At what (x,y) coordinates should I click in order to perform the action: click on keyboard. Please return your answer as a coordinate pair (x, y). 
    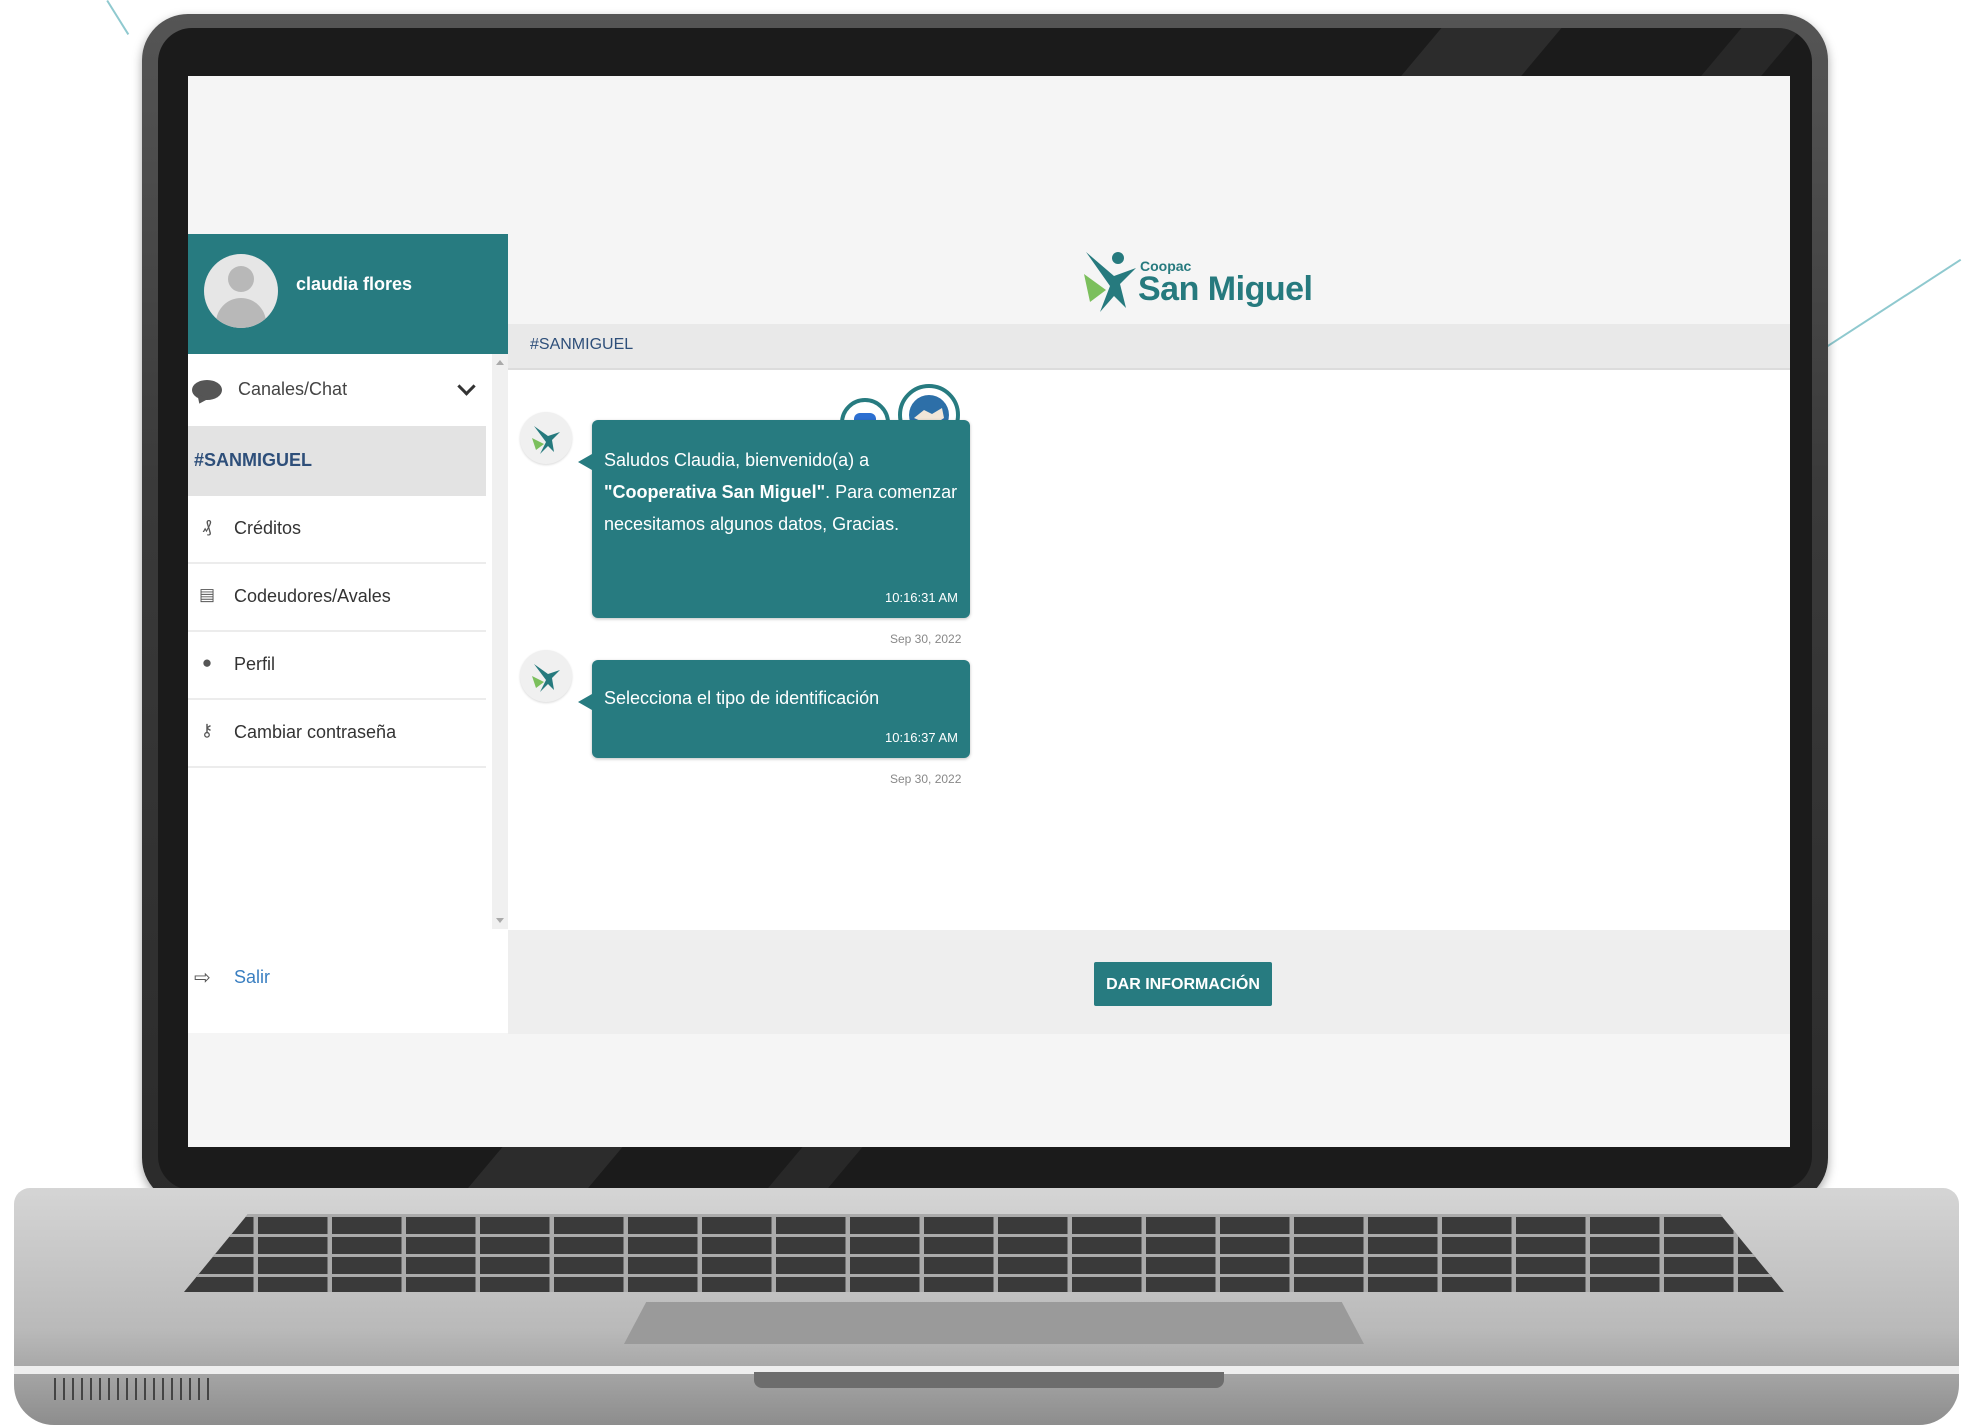
    Looking at the image, I should click on (984, 1253).